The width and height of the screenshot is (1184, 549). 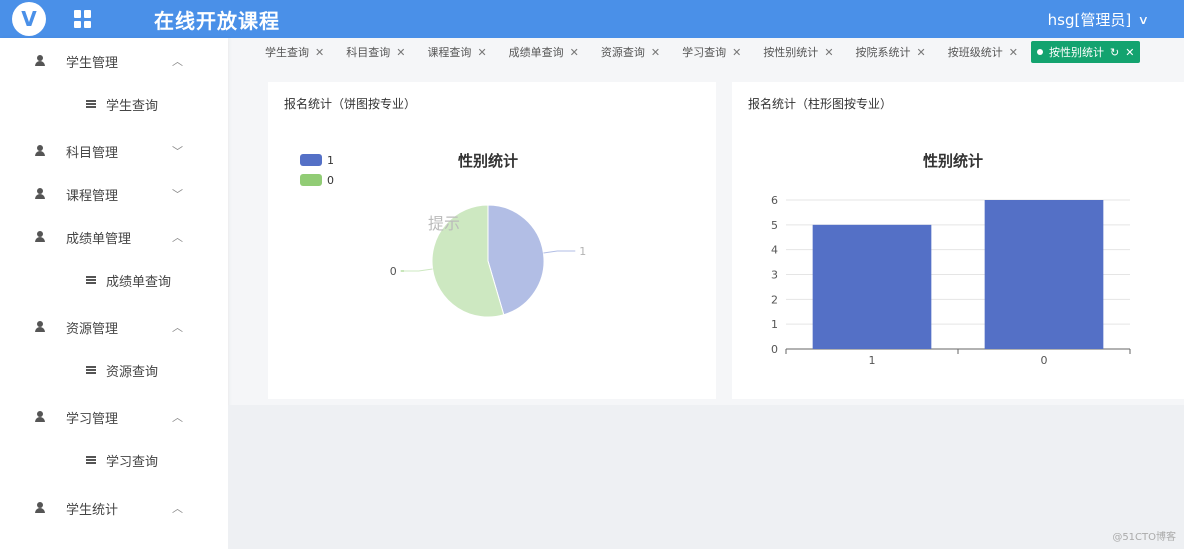 What do you see at coordinates (368, 52) in the screenshot?
I see `tab-label: 科目查询` at bounding box center [368, 52].